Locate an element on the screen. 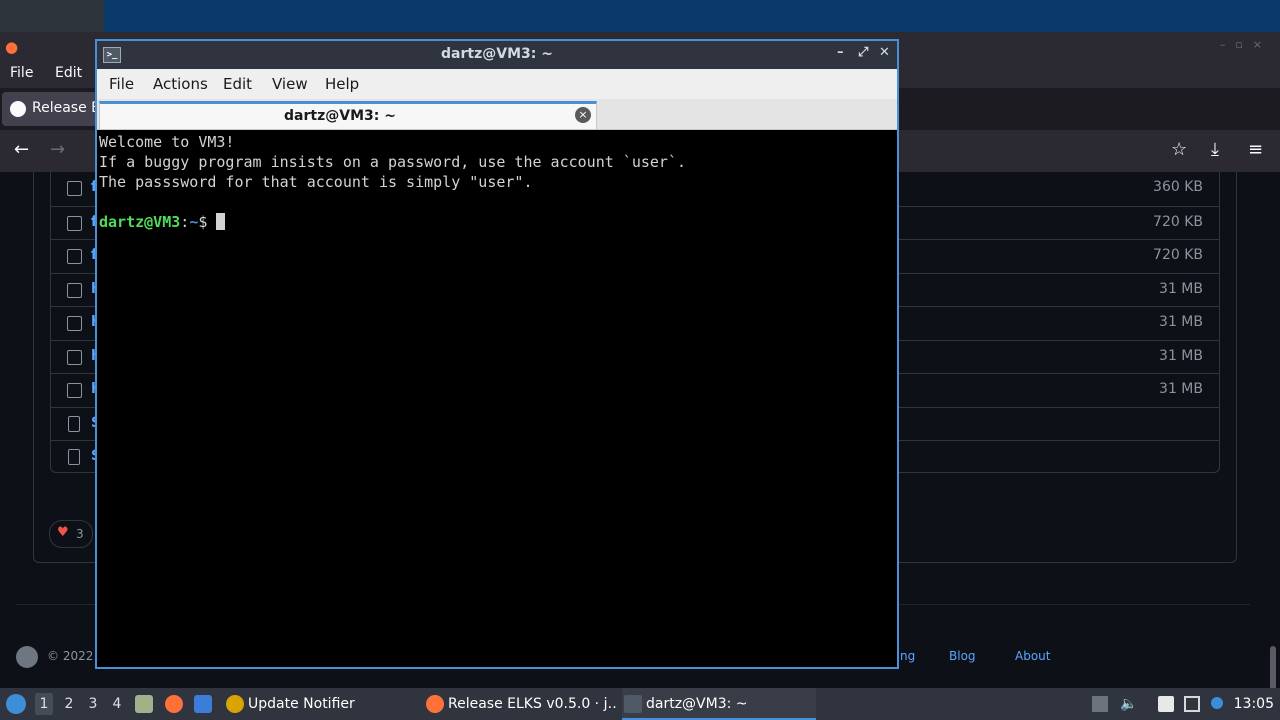 The height and width of the screenshot is (720, 1280). terminal-menu-file: File is located at coordinates (121, 84).